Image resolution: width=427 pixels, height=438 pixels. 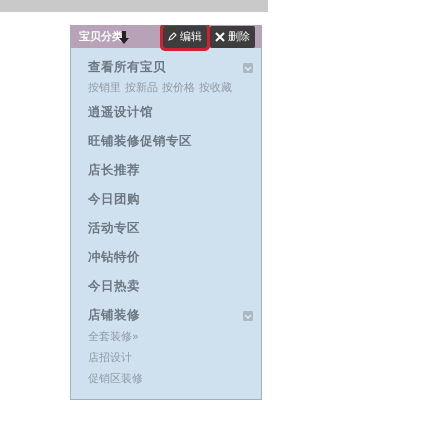 What do you see at coordinates (140, 141) in the screenshot?
I see `category-link: 旺铺装修促销专区` at bounding box center [140, 141].